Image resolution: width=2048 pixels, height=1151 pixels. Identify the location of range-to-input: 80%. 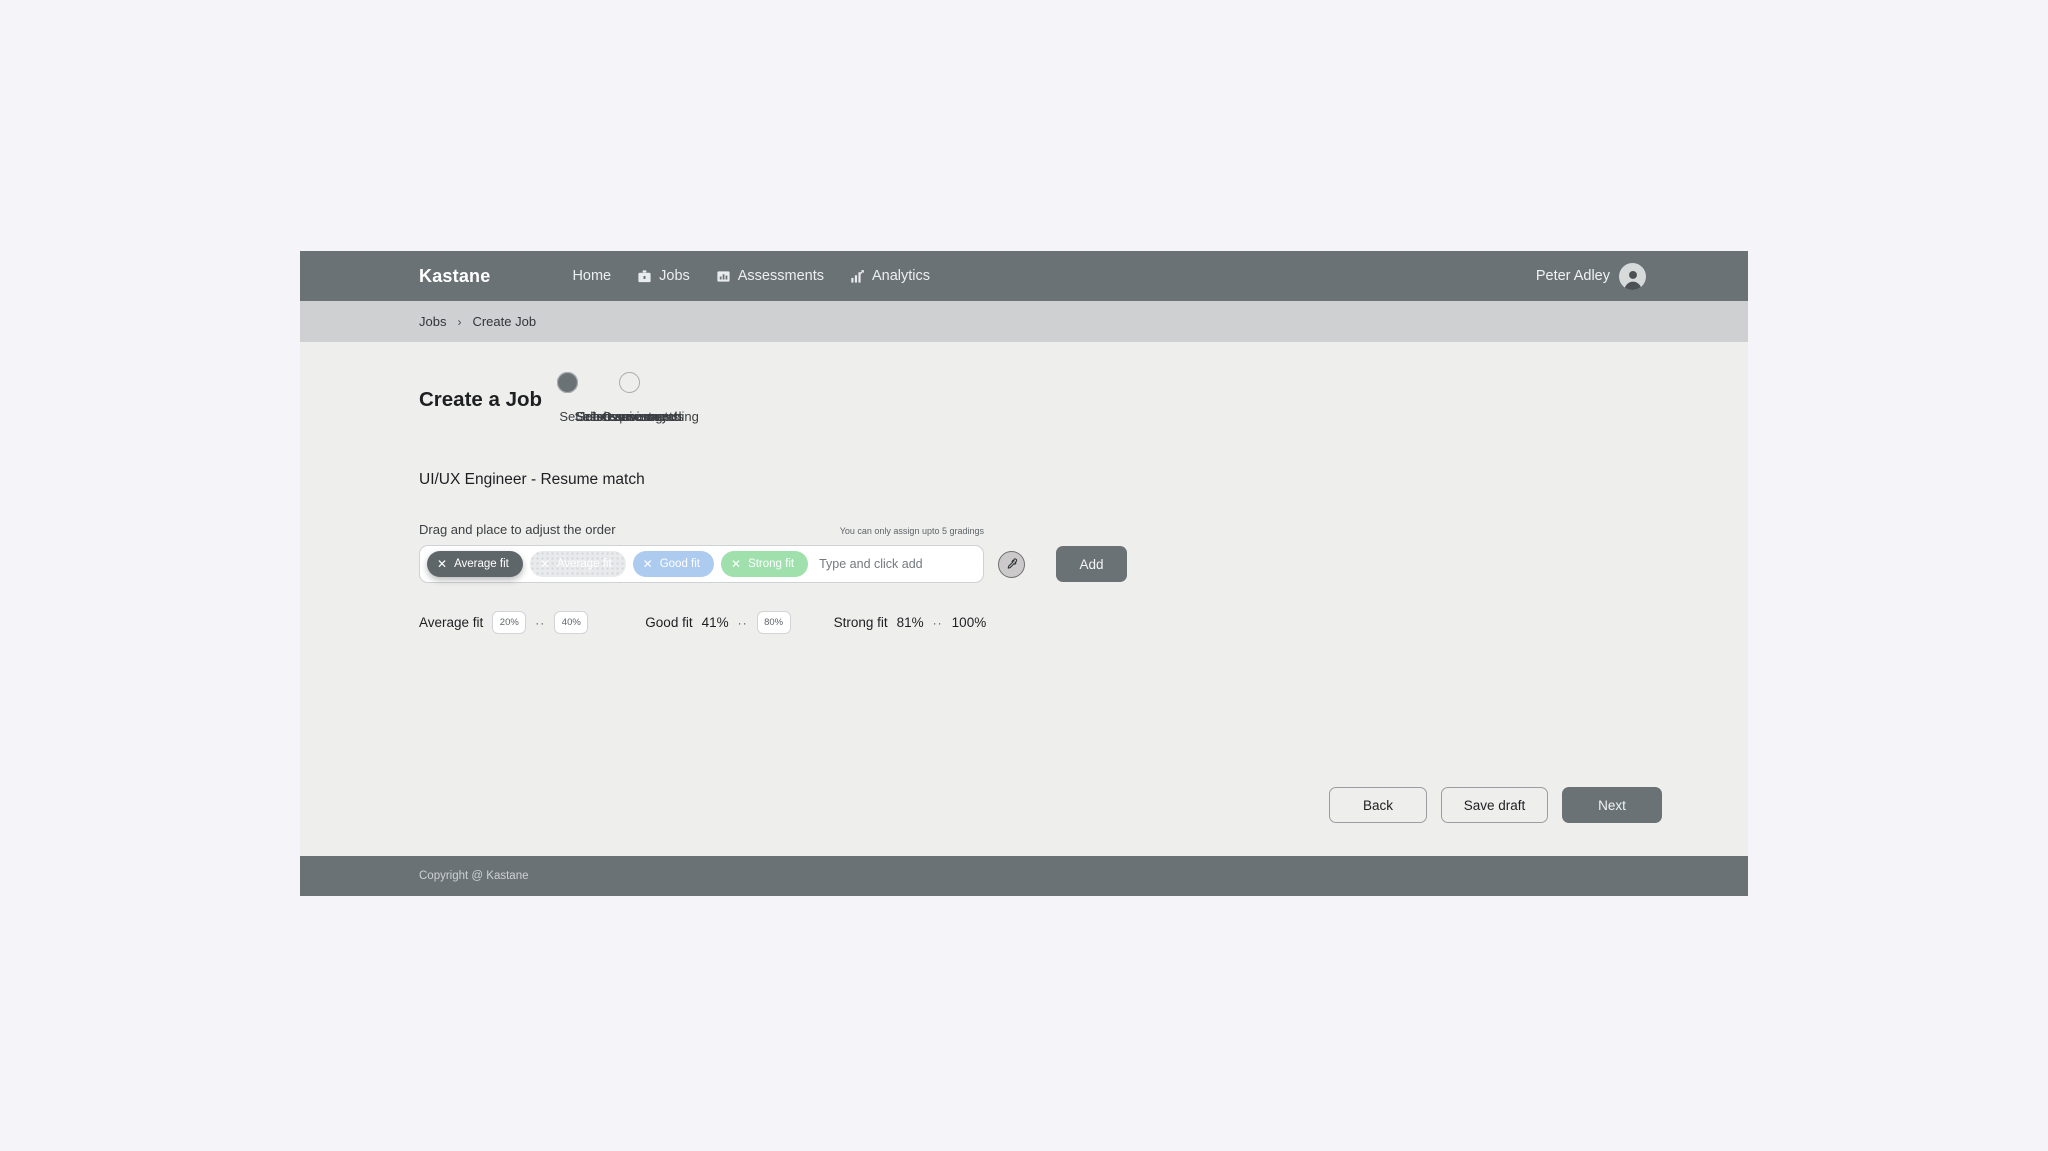
(773, 622).